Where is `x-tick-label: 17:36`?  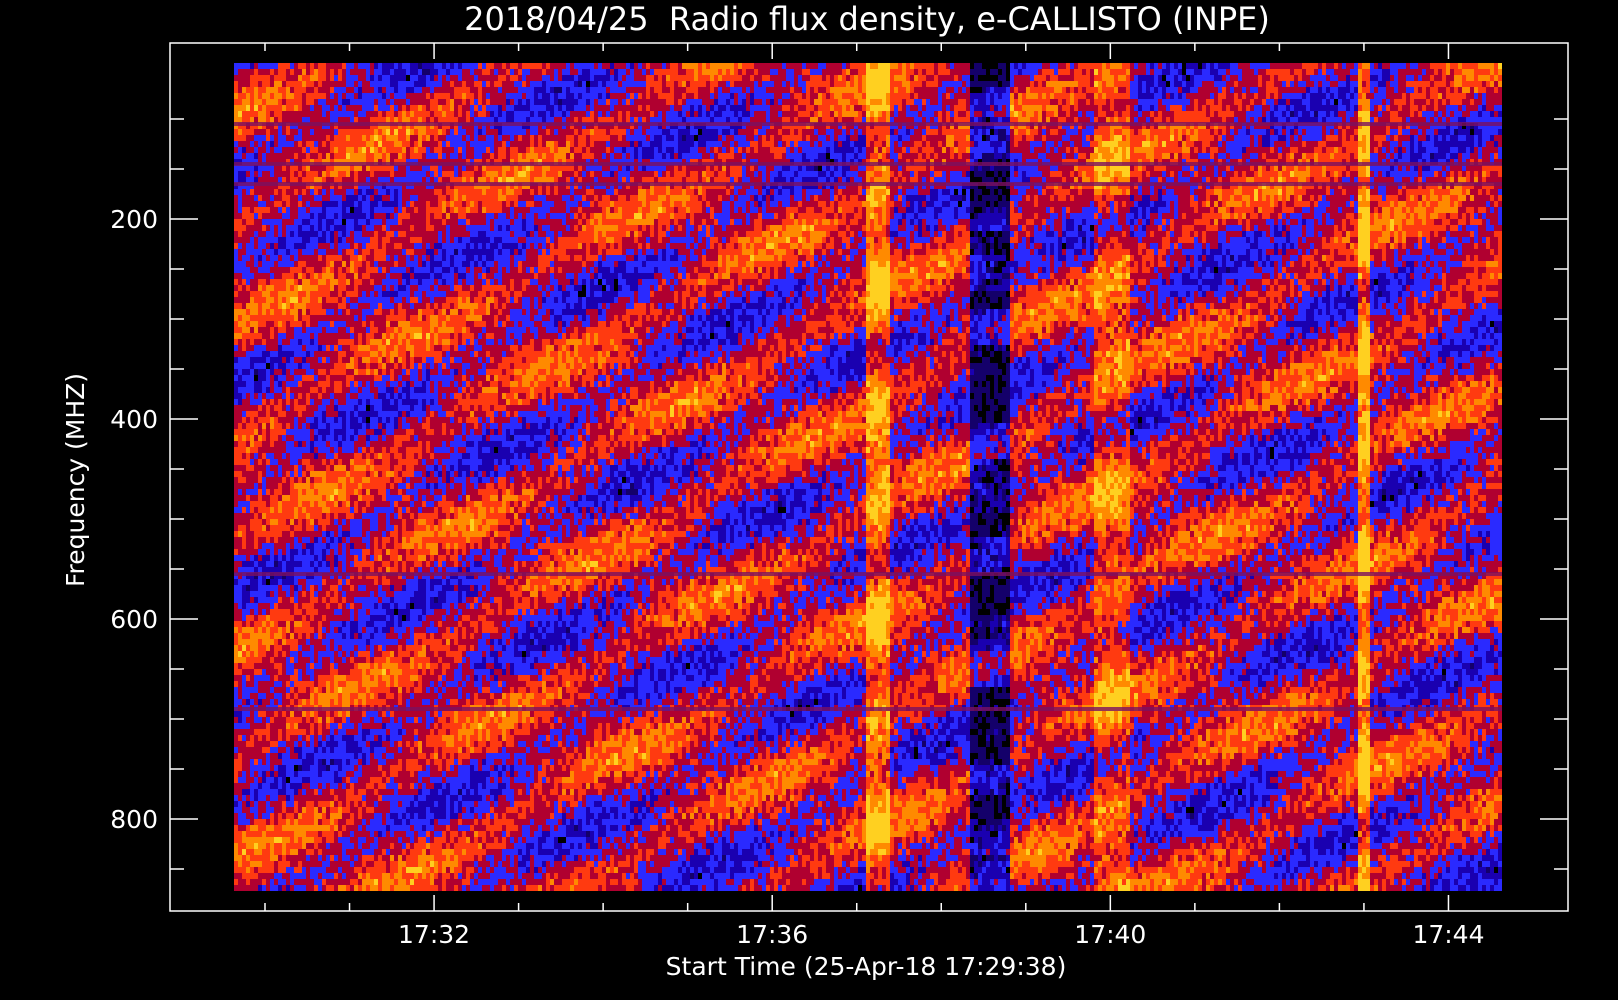 x-tick-label: 17:36 is located at coordinates (772, 934).